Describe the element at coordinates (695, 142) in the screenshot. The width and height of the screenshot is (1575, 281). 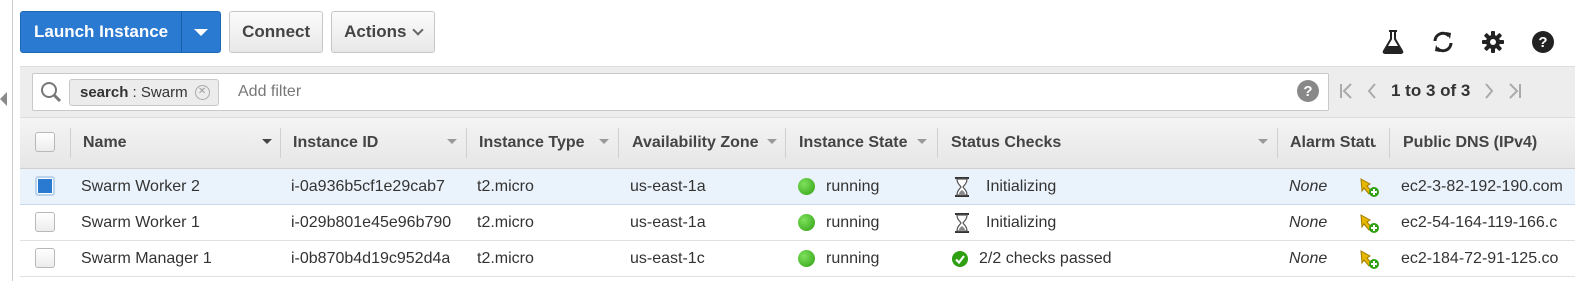
I see `col-availability-zone-label: Availability Zone` at that location.